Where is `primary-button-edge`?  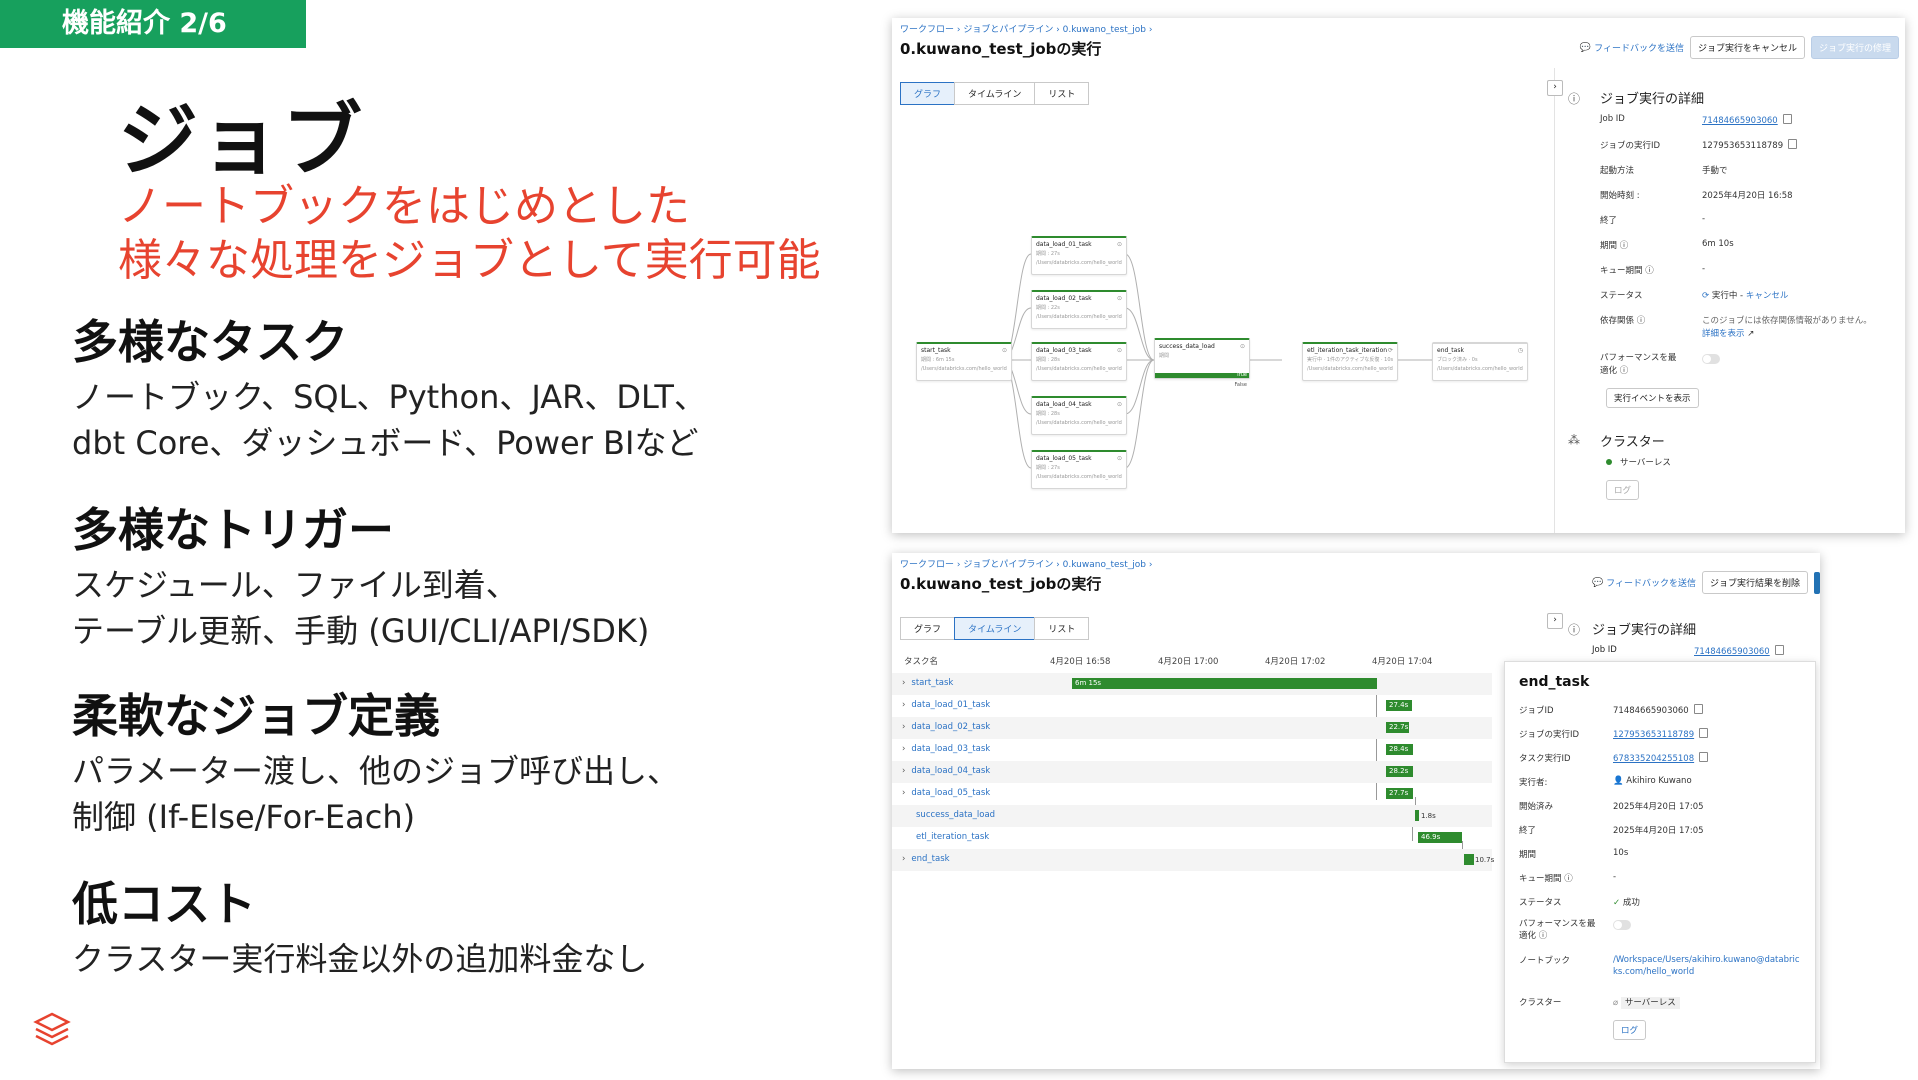 primary-button-edge is located at coordinates (1817, 582).